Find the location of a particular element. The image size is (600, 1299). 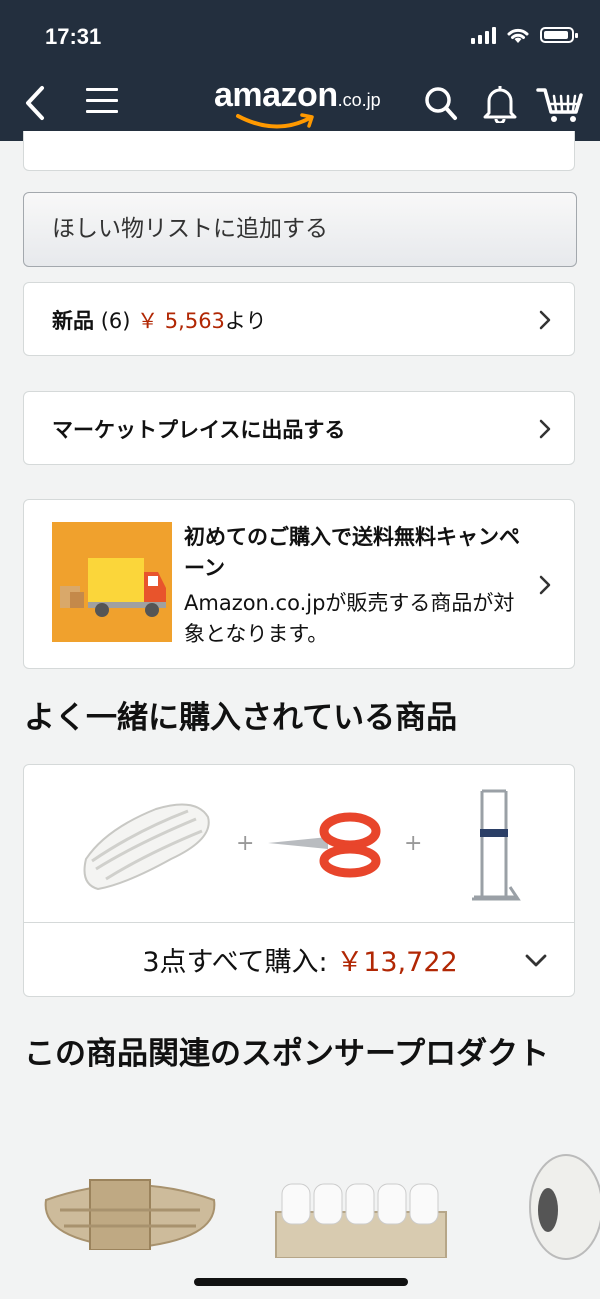

sponsored-products-heading: この商品関連のスポンサープロダクト is located at coordinates (287, 1054).